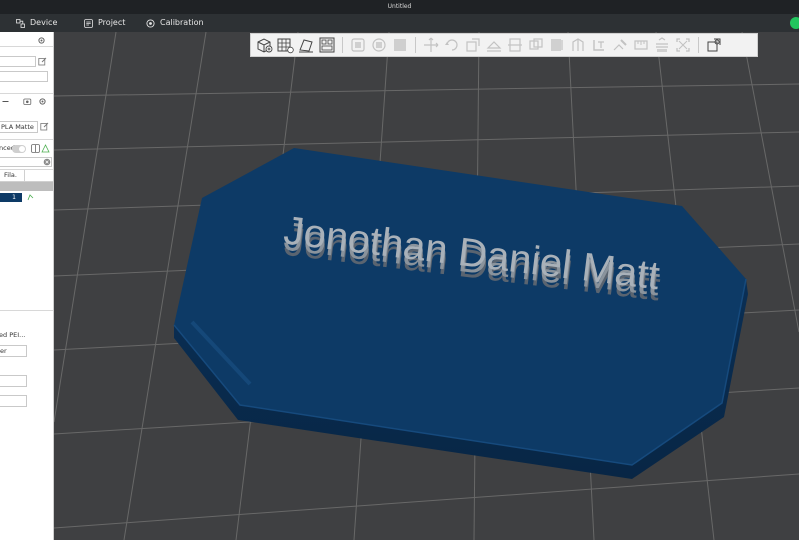  Describe the element at coordinates (88, 23) in the screenshot. I see `project-icon` at that location.